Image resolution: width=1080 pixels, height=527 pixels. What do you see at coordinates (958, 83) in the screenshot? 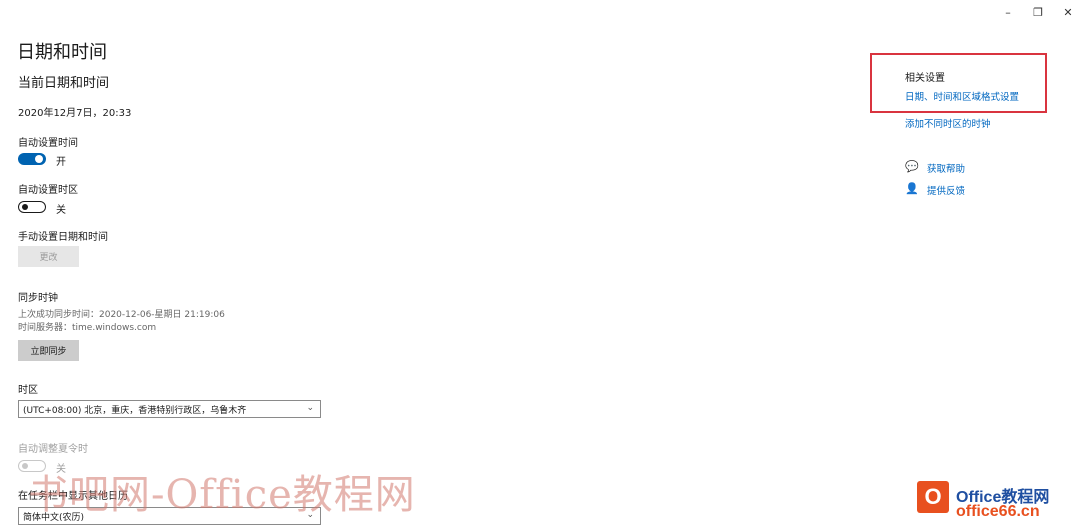
I see `highlight-box` at bounding box center [958, 83].